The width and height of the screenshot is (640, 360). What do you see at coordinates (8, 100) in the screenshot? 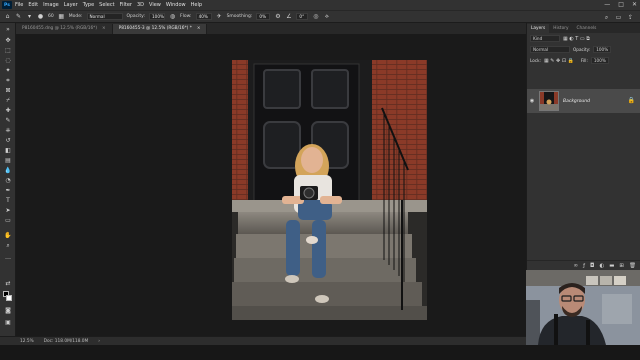
I see `eyedropper-tool-icon: ⌿` at bounding box center [8, 100].